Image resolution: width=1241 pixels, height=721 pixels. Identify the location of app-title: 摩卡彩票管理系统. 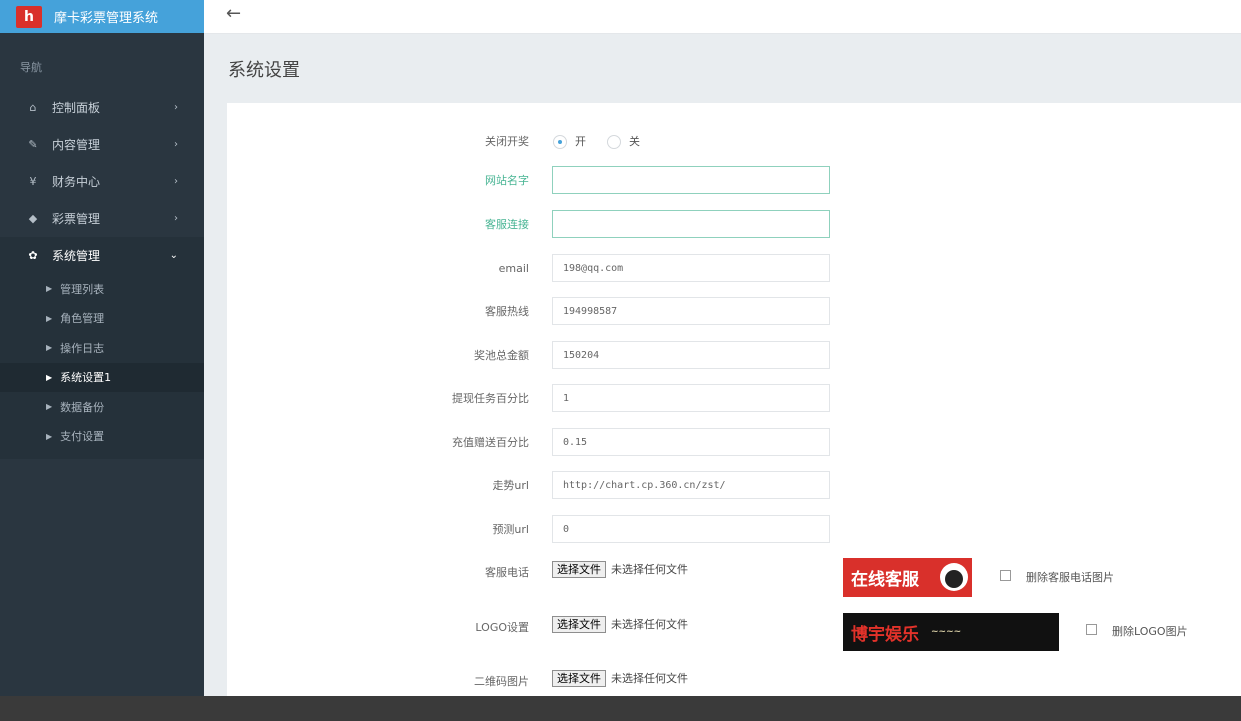
(106, 18).